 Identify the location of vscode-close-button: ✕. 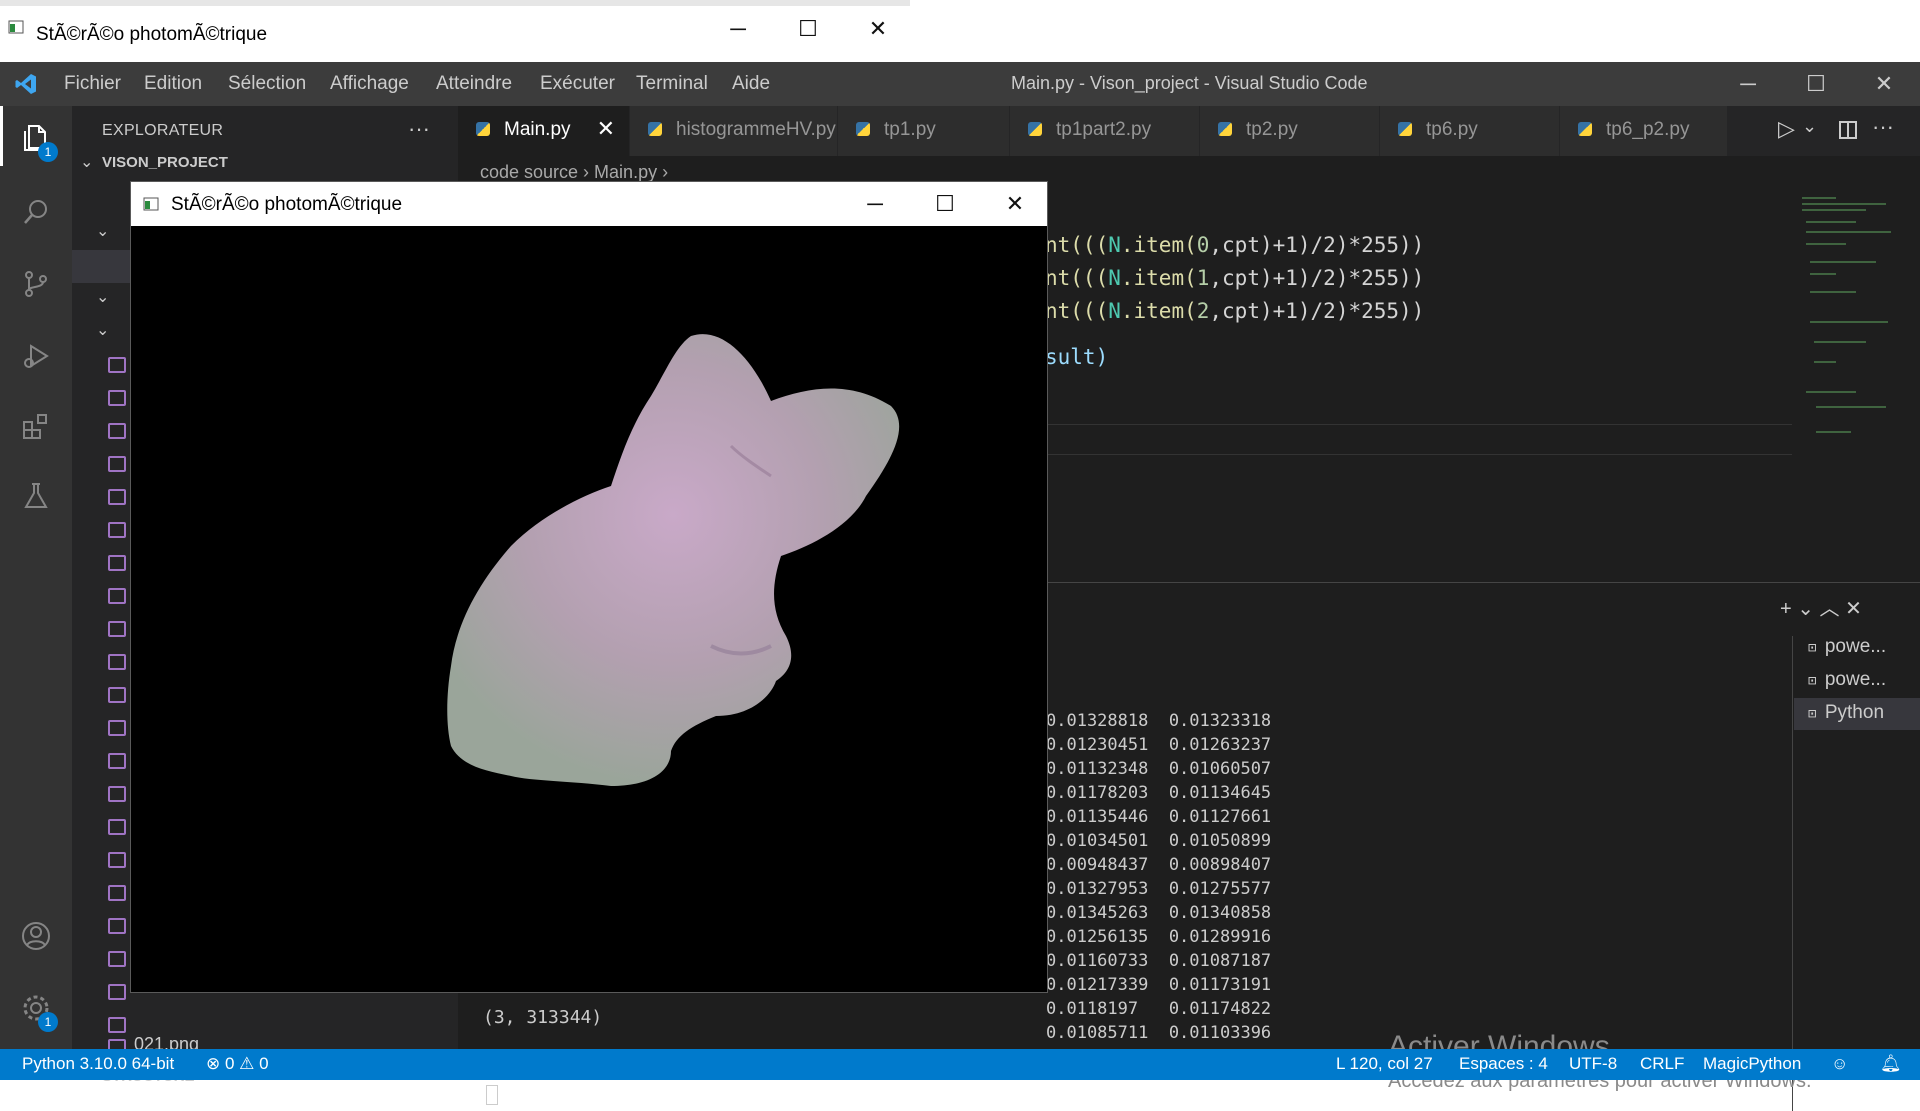
(1884, 84).